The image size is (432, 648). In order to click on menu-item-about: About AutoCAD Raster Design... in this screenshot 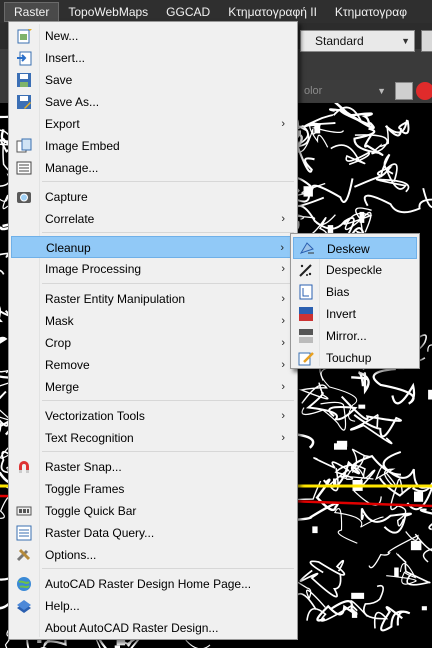, I will do `click(153, 628)`.